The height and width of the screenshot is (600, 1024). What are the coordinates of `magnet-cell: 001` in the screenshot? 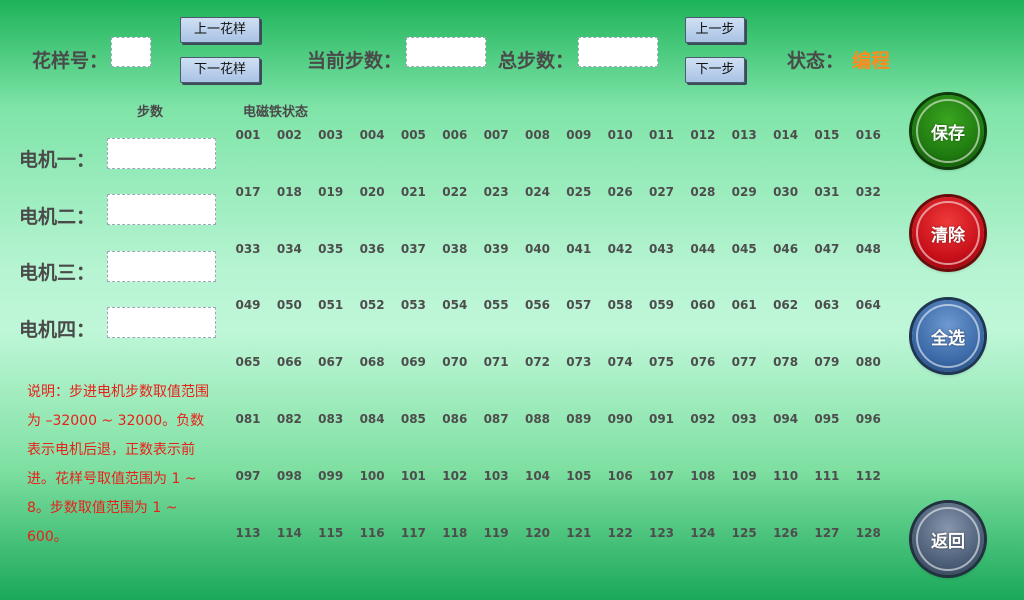 It's located at (248, 135).